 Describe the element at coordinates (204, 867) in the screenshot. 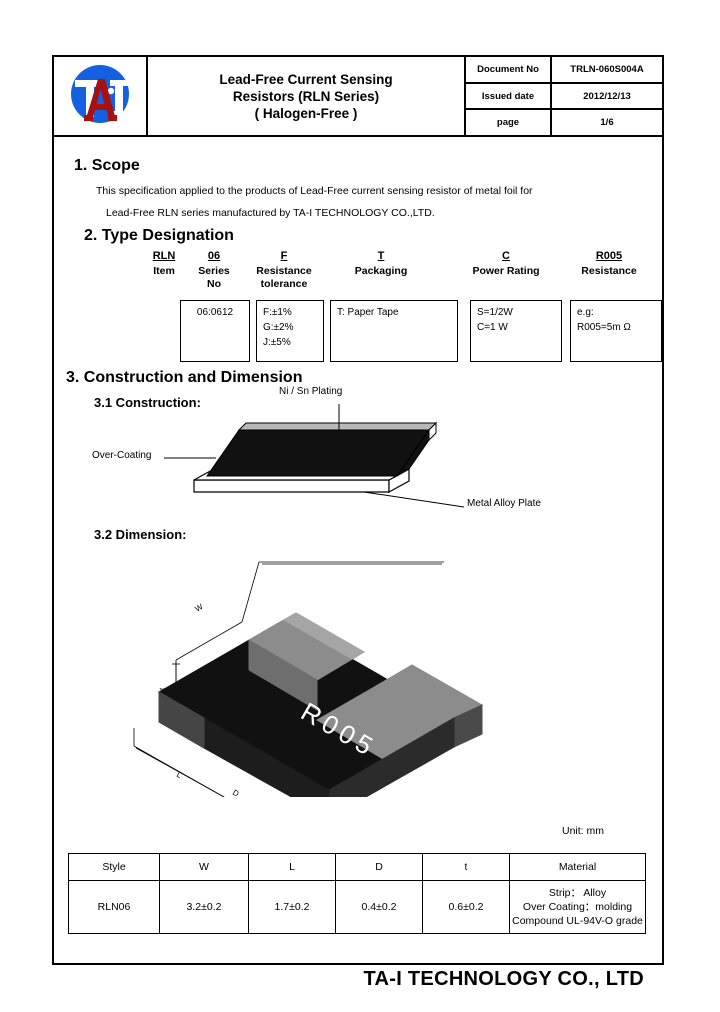

I see `col-header-w: W` at that location.